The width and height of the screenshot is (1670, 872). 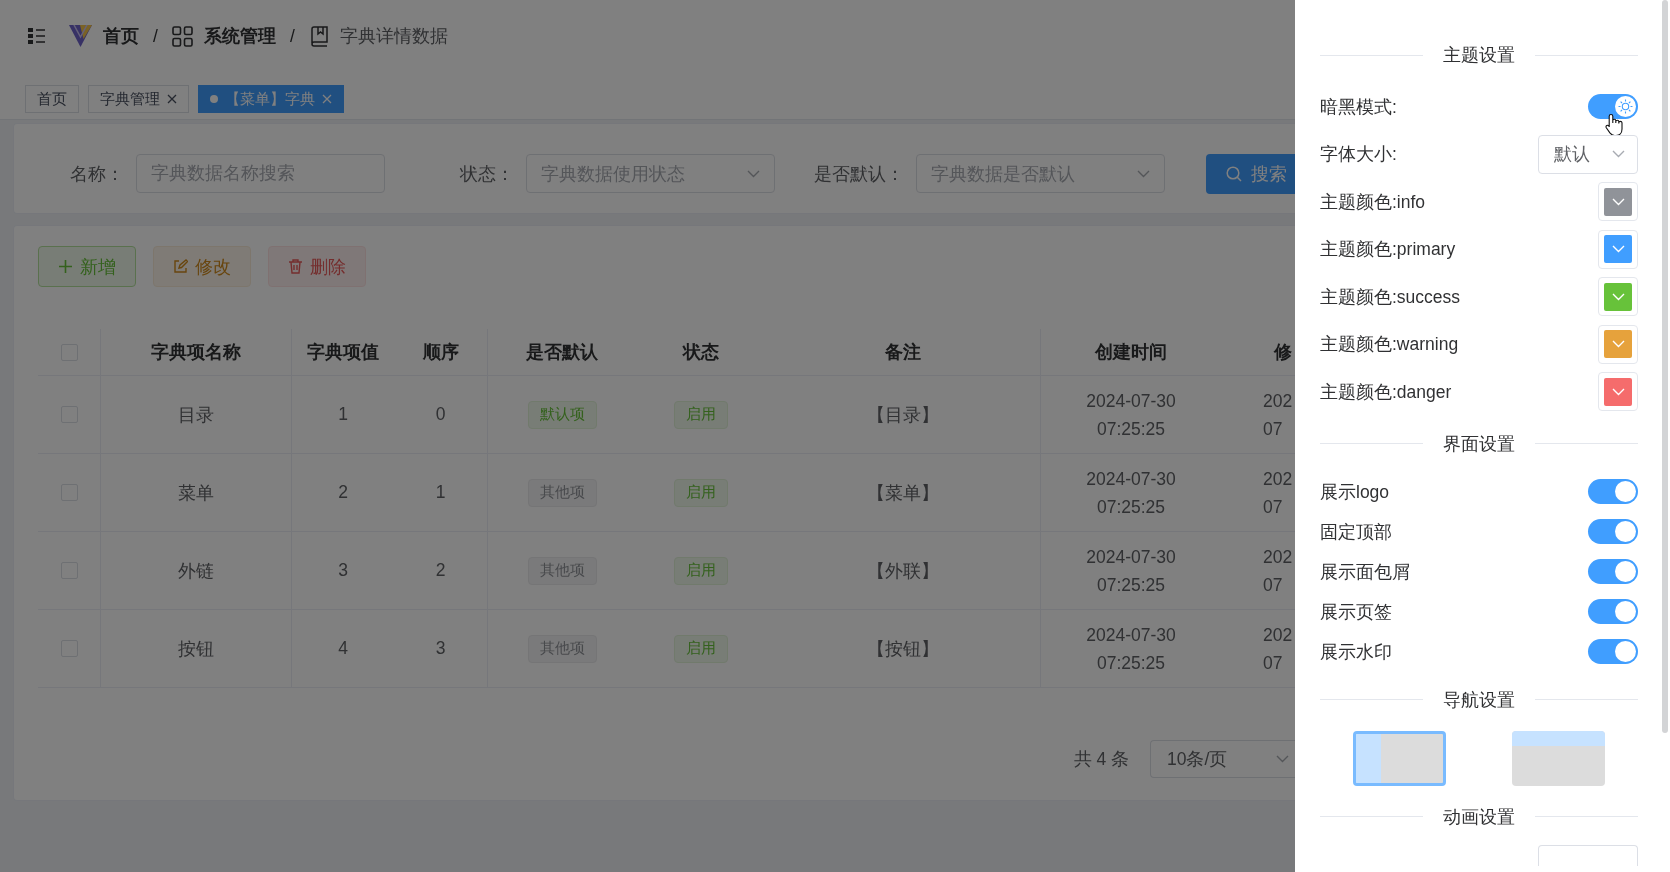 What do you see at coordinates (182, 36) in the screenshot?
I see `grid-icon` at bounding box center [182, 36].